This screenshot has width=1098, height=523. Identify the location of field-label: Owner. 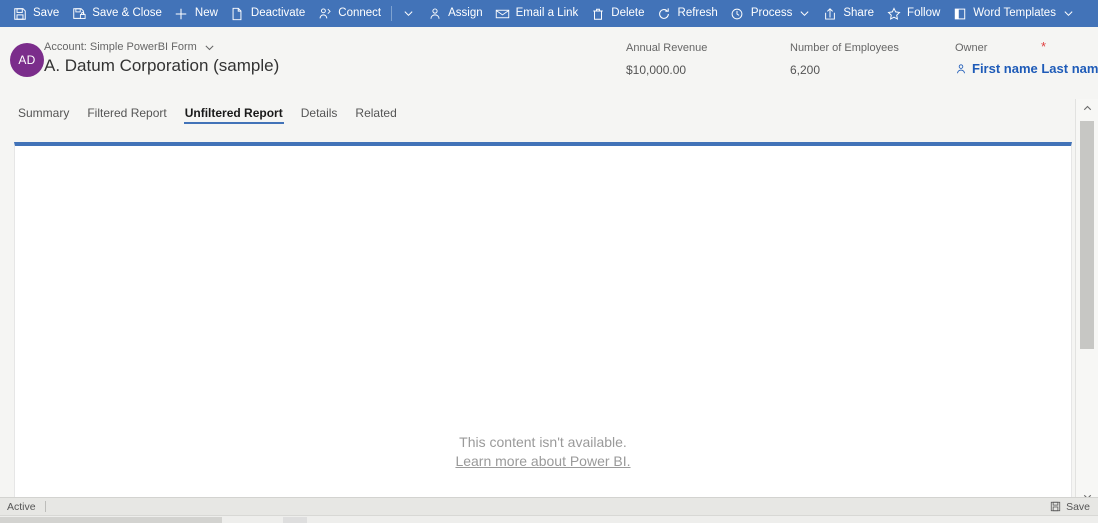
(971, 48).